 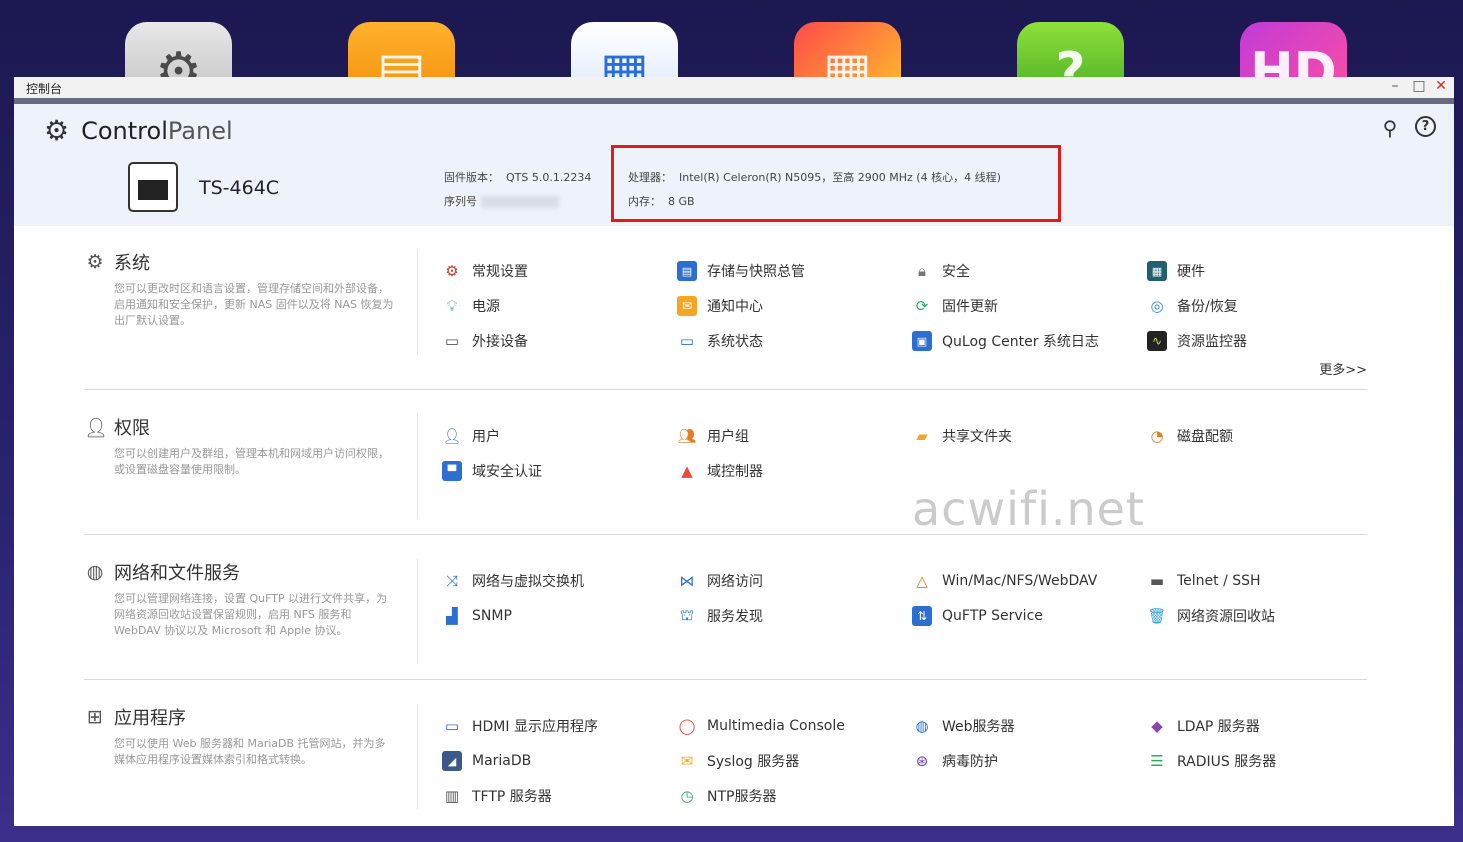 What do you see at coordinates (1211, 616) in the screenshot?
I see `item-network-recycle-bin: 🗑︎ 网络资源回收站` at bounding box center [1211, 616].